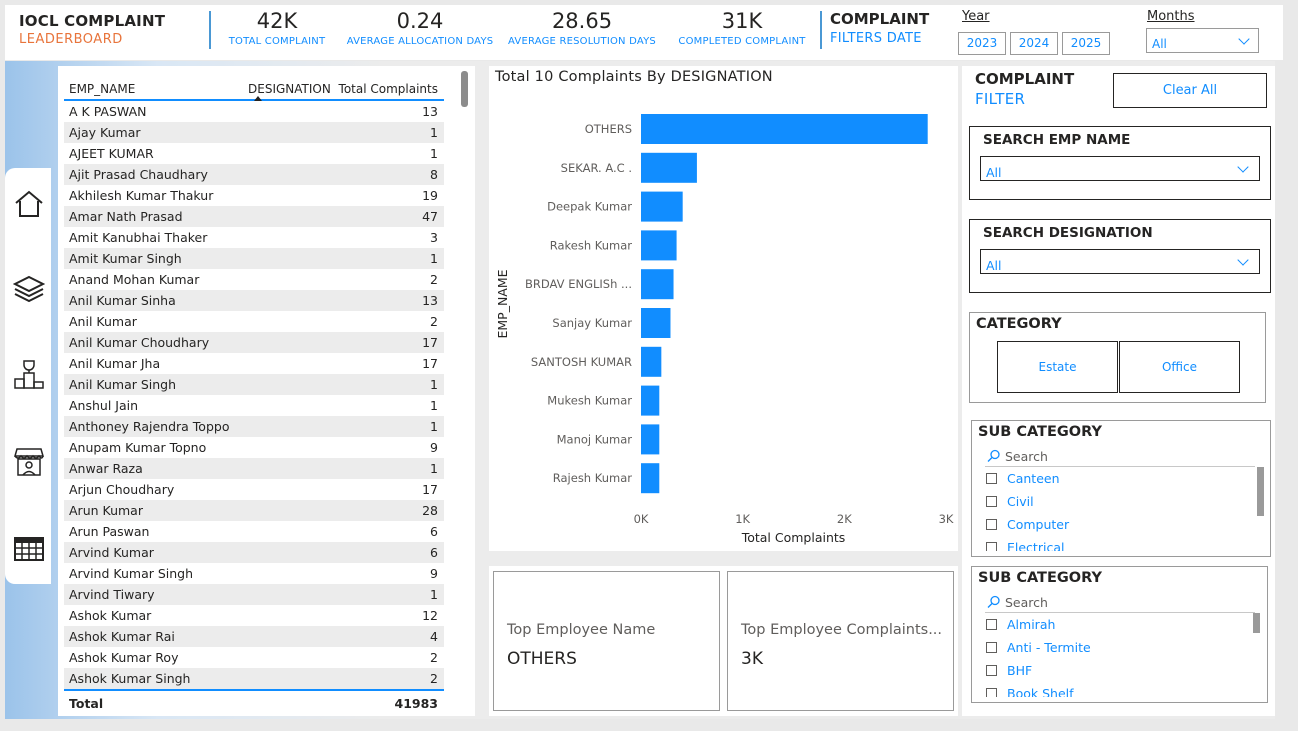 This screenshot has height=731, width=1298. I want to click on checkbox-item: BHF, so click(1009, 670).